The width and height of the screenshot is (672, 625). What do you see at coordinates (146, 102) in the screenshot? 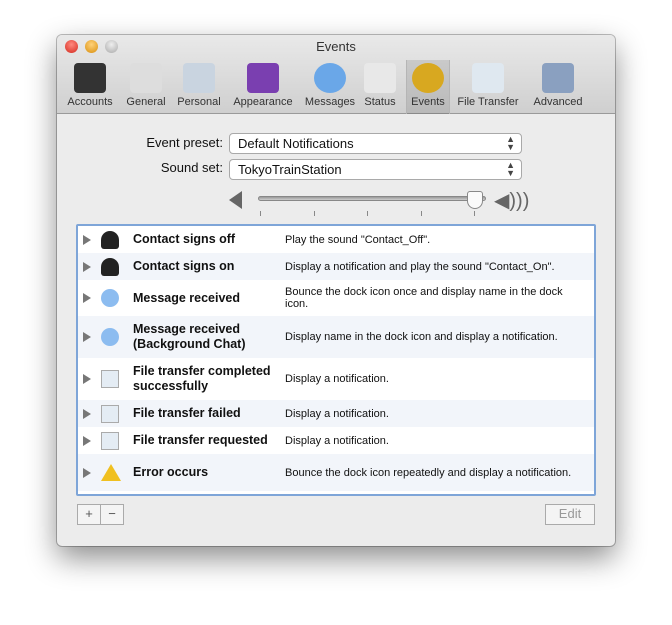
I see `toolbar-item-label: General` at bounding box center [146, 102].